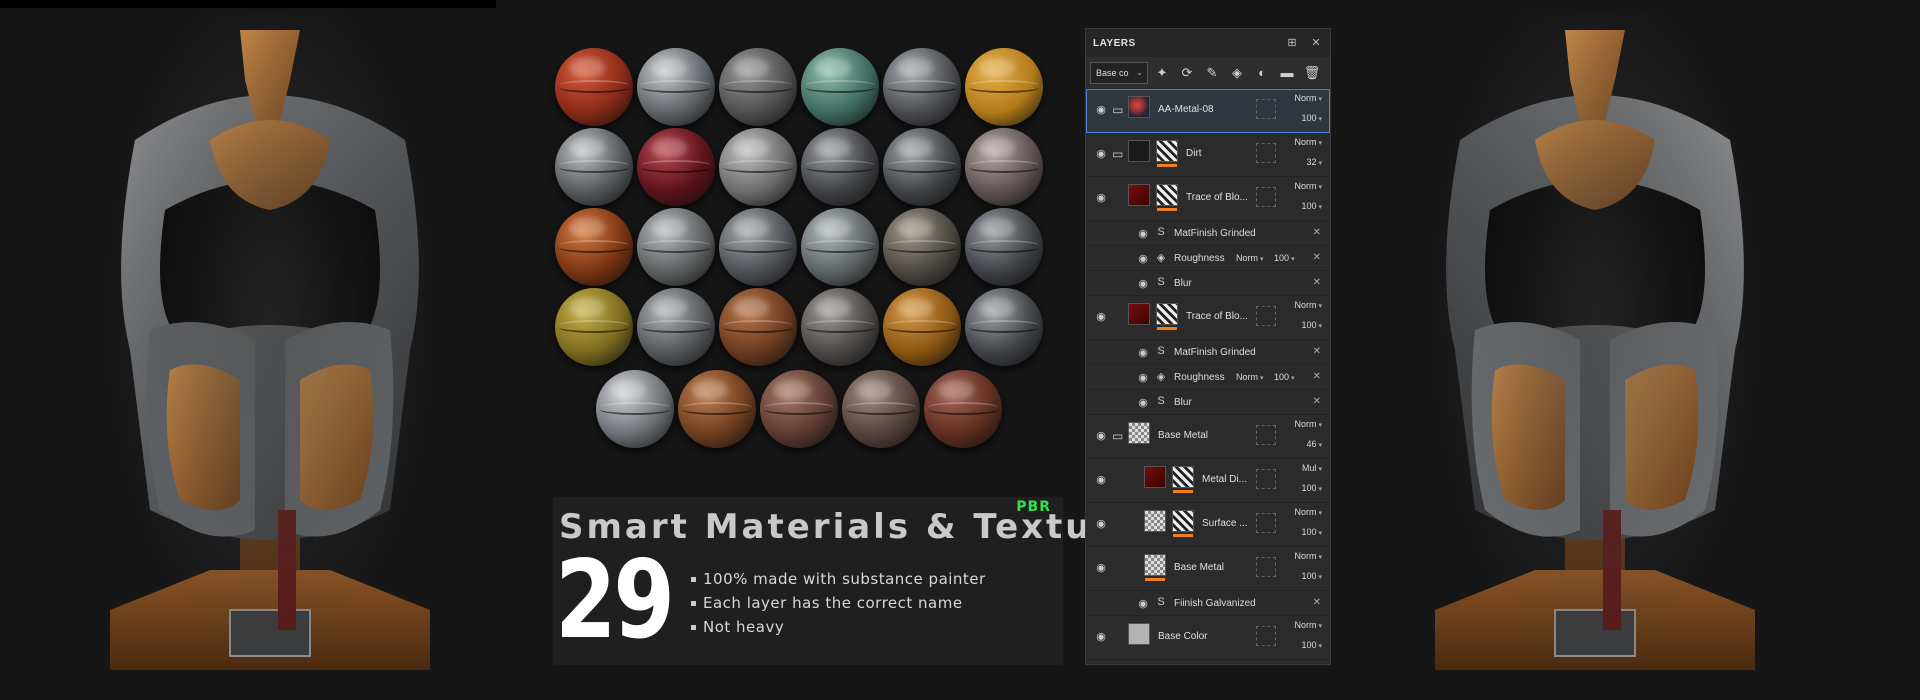  I want to click on layer-name: Dirt, so click(1221, 153).